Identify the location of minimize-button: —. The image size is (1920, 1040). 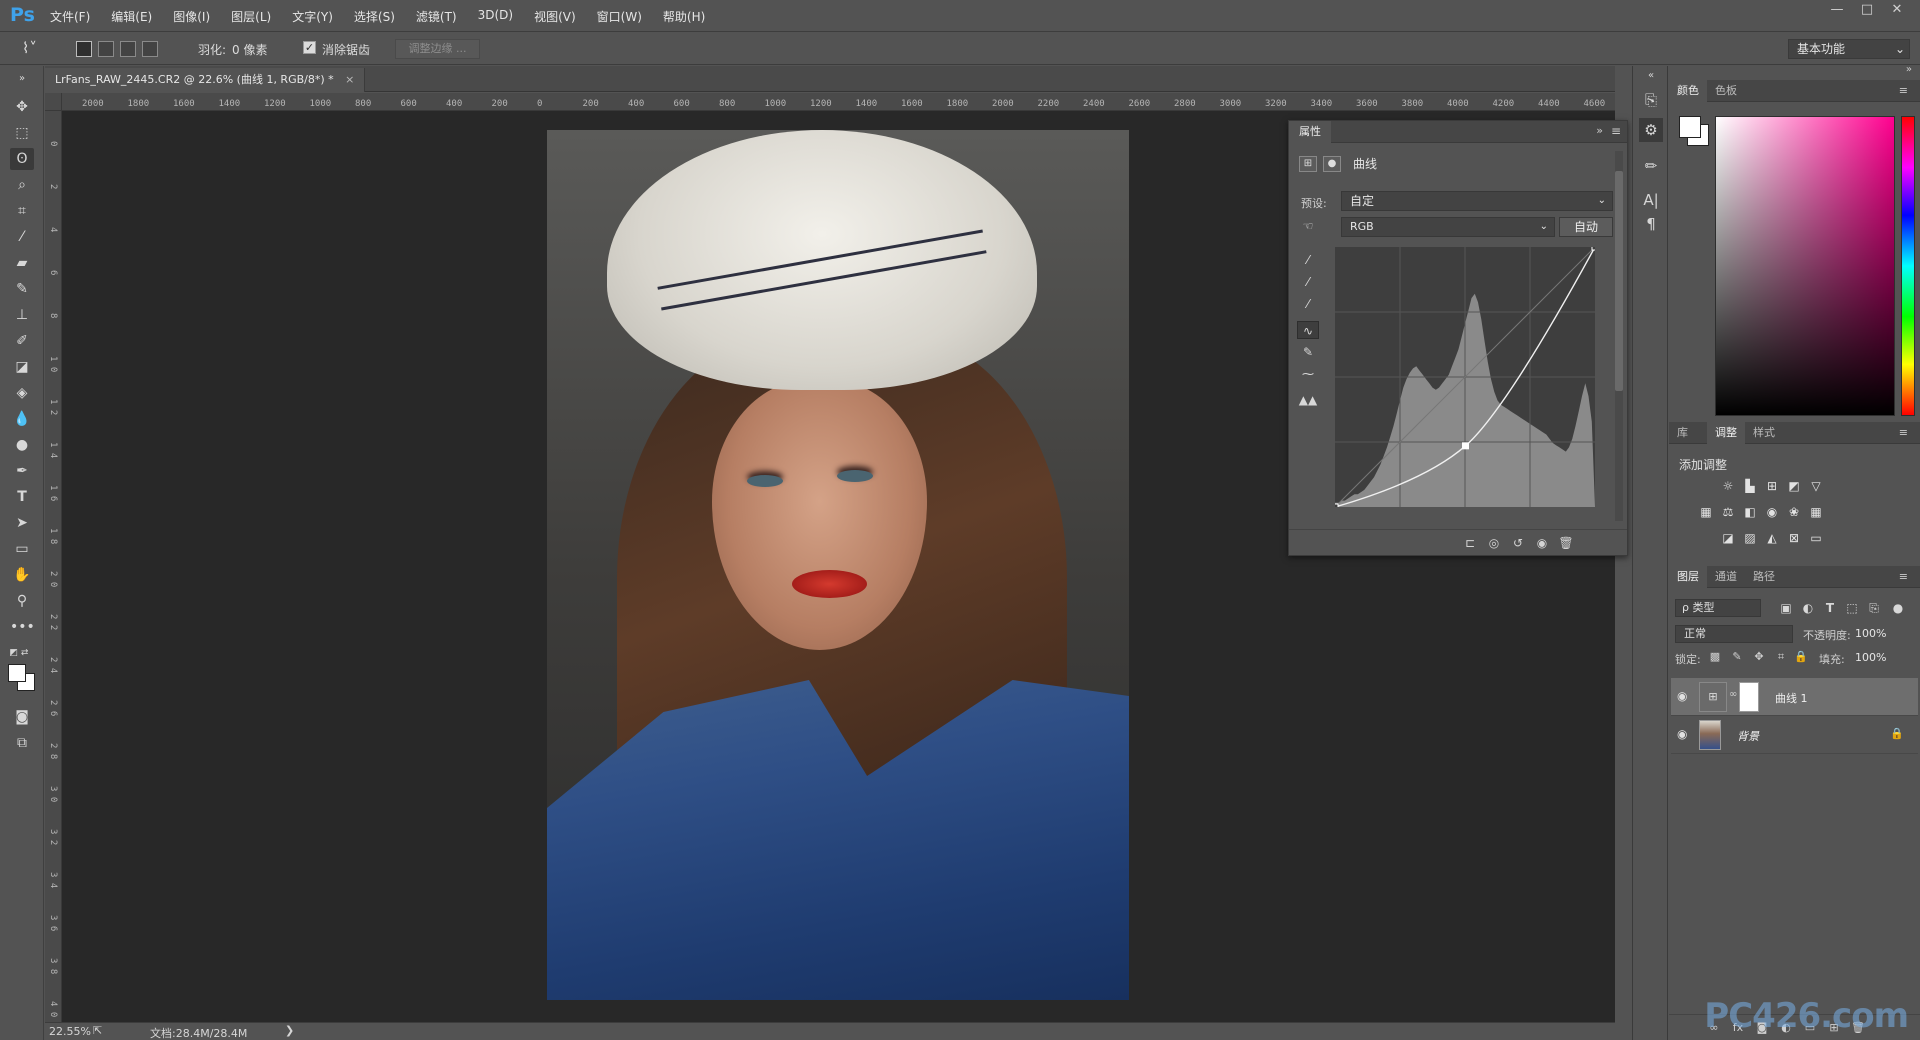
(1837, 11).